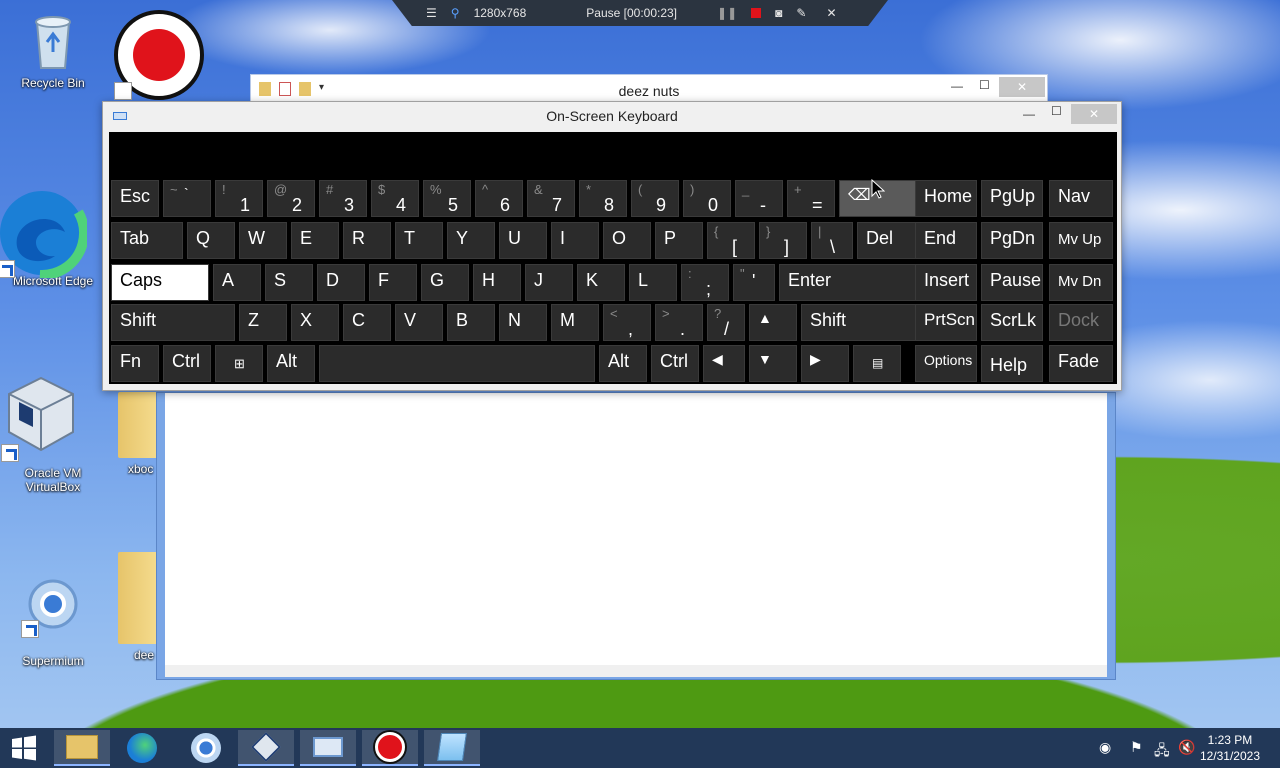  What do you see at coordinates (328, 748) in the screenshot?
I see `taskbar-on-screen-keyboard` at bounding box center [328, 748].